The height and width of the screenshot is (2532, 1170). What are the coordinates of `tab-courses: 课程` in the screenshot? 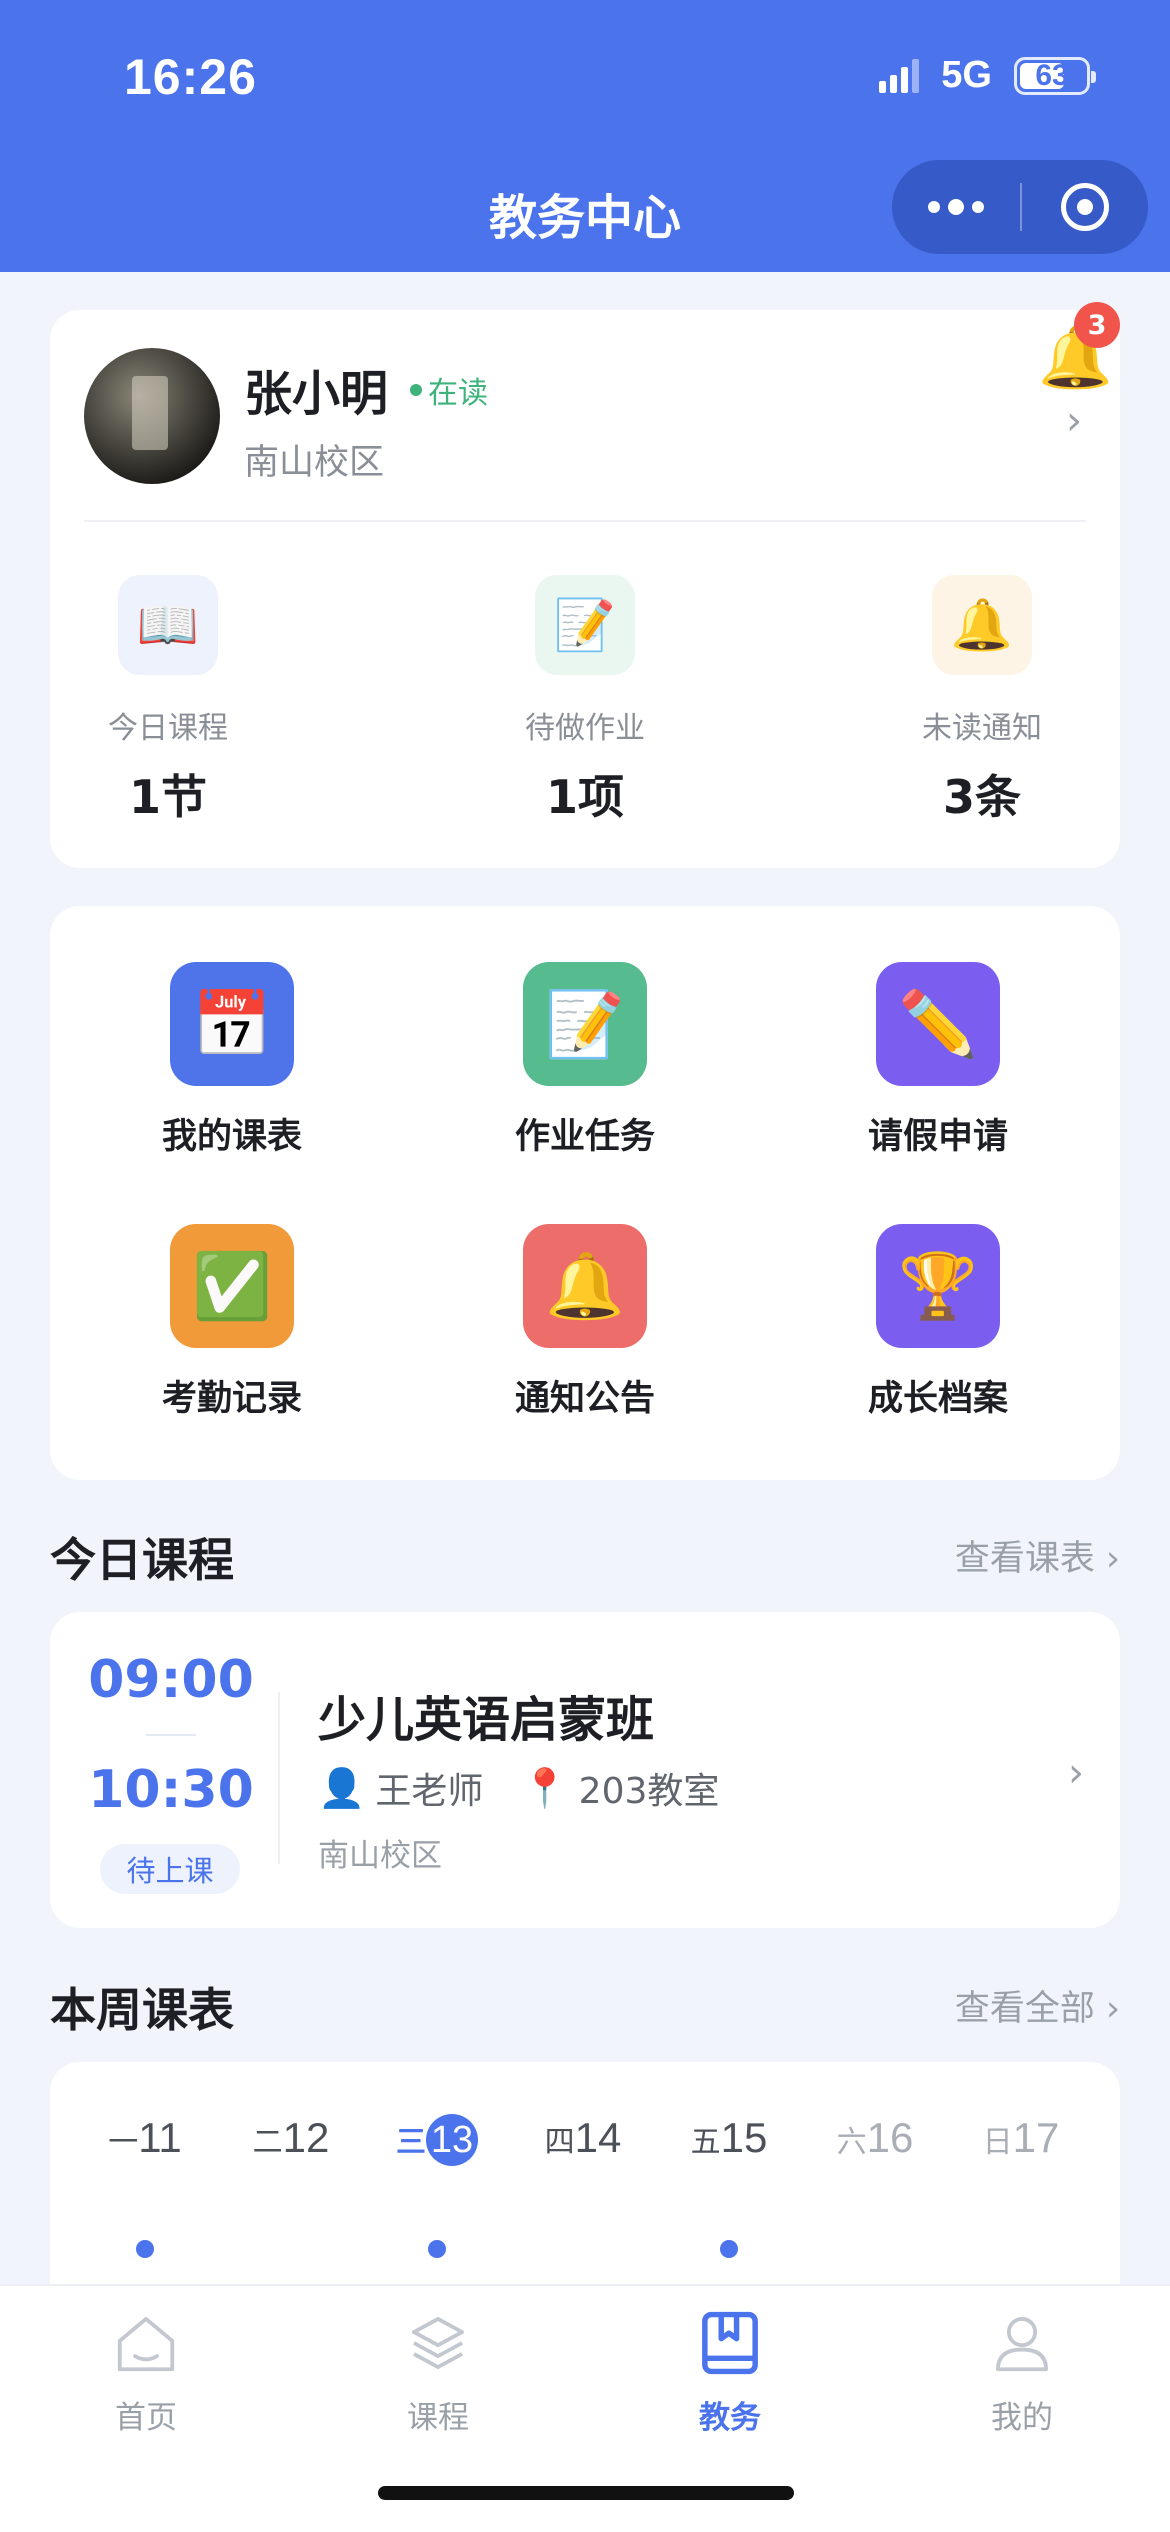 It's located at (438, 2372).